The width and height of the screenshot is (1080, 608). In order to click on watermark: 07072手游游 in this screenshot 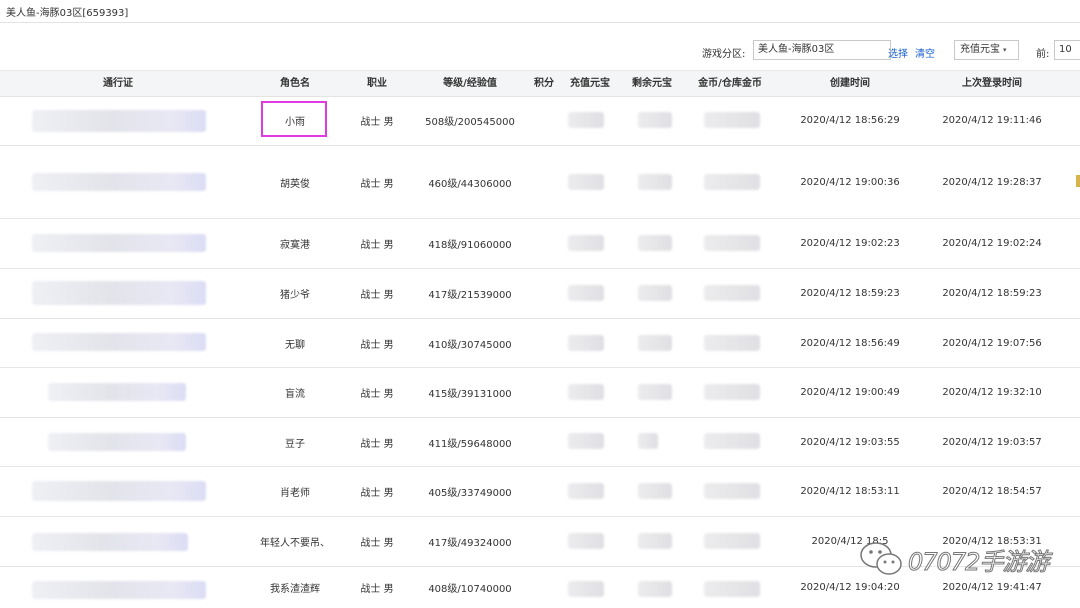, I will do `click(964, 559)`.